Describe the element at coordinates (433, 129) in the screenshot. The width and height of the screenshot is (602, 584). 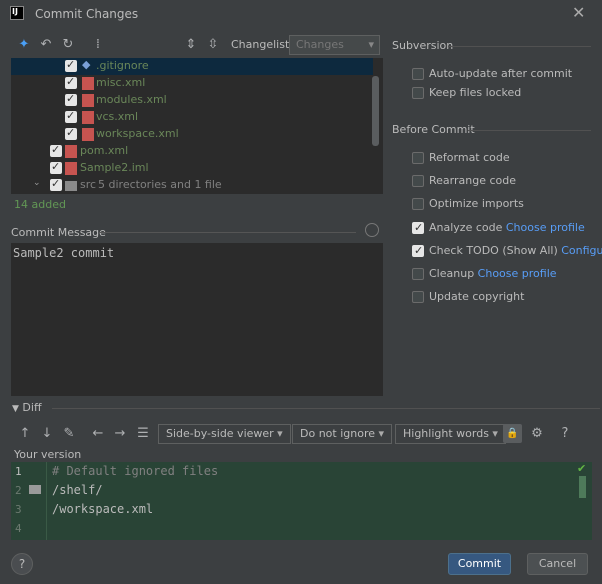
I see `before-commit-heading: Before Commit` at that location.